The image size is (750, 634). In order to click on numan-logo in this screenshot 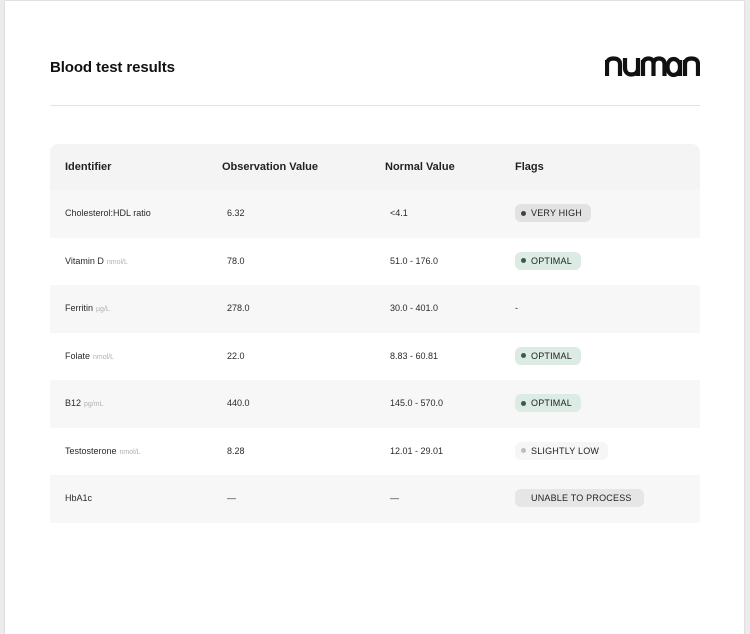, I will do `click(652, 67)`.